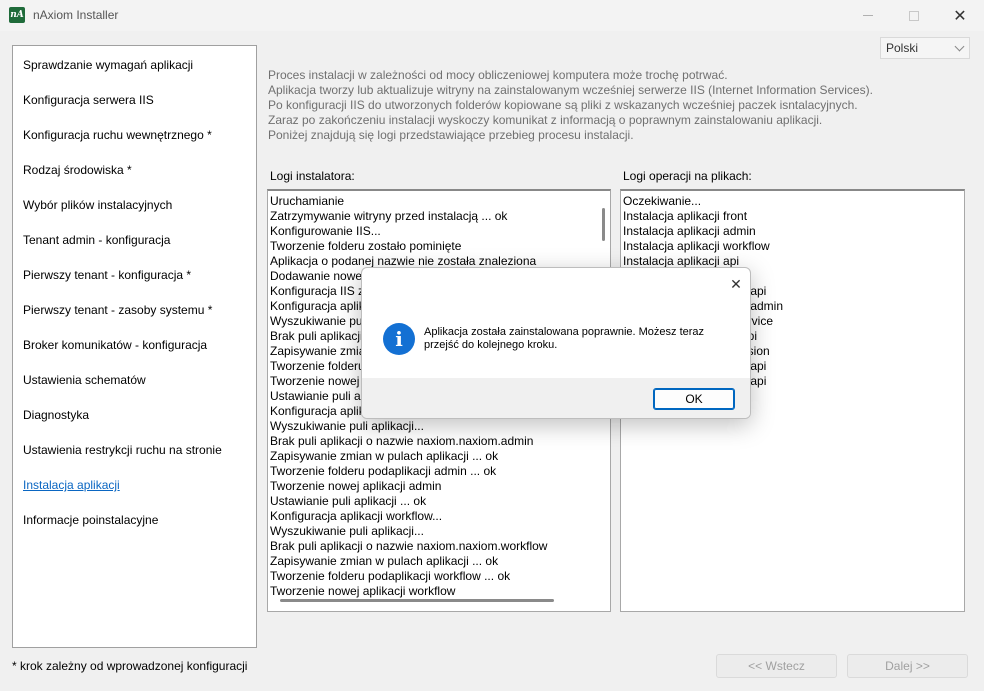  I want to click on horizontal-scrollbar, so click(417, 600).